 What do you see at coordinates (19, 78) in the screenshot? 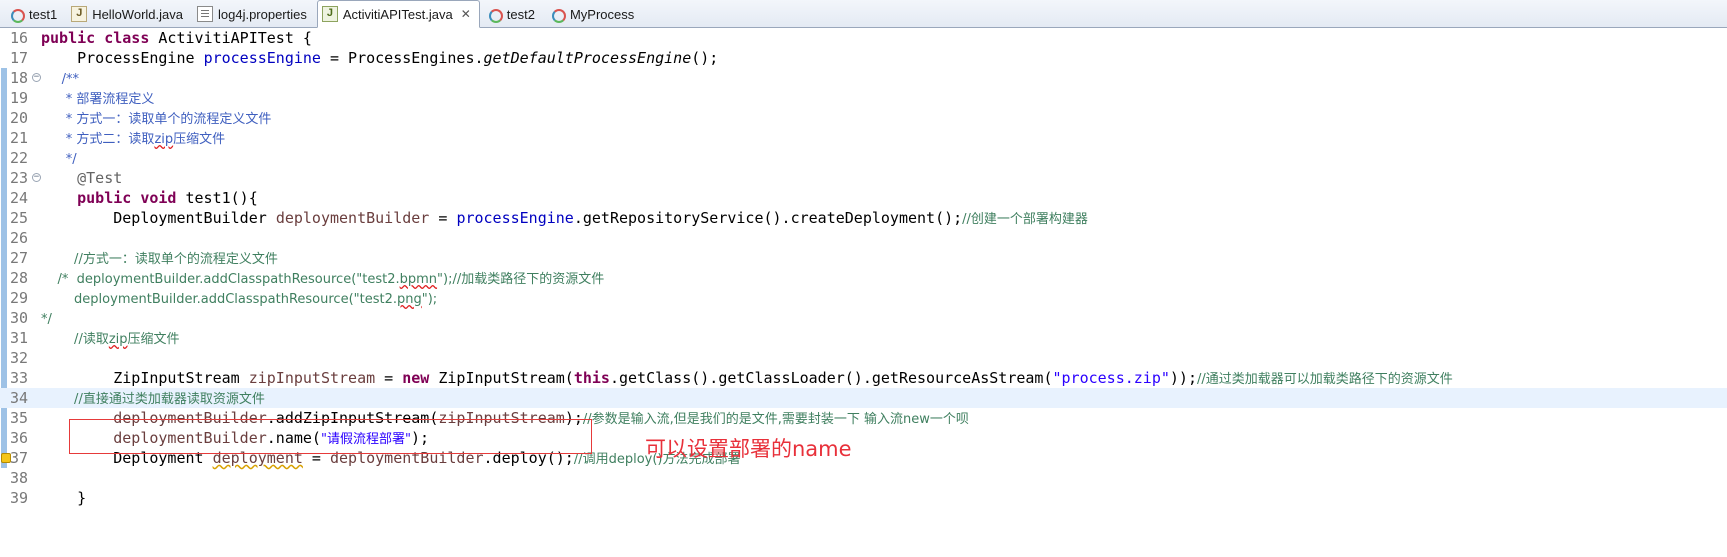
I see `line-number: 18` at bounding box center [19, 78].